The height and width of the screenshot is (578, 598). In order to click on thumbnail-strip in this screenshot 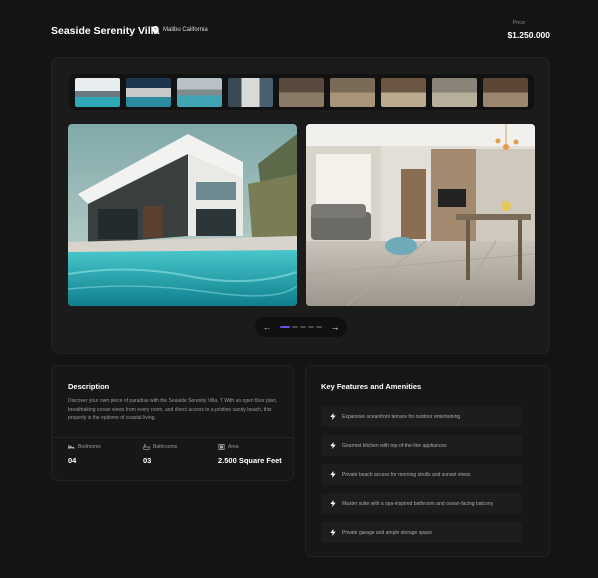, I will do `click(301, 92)`.